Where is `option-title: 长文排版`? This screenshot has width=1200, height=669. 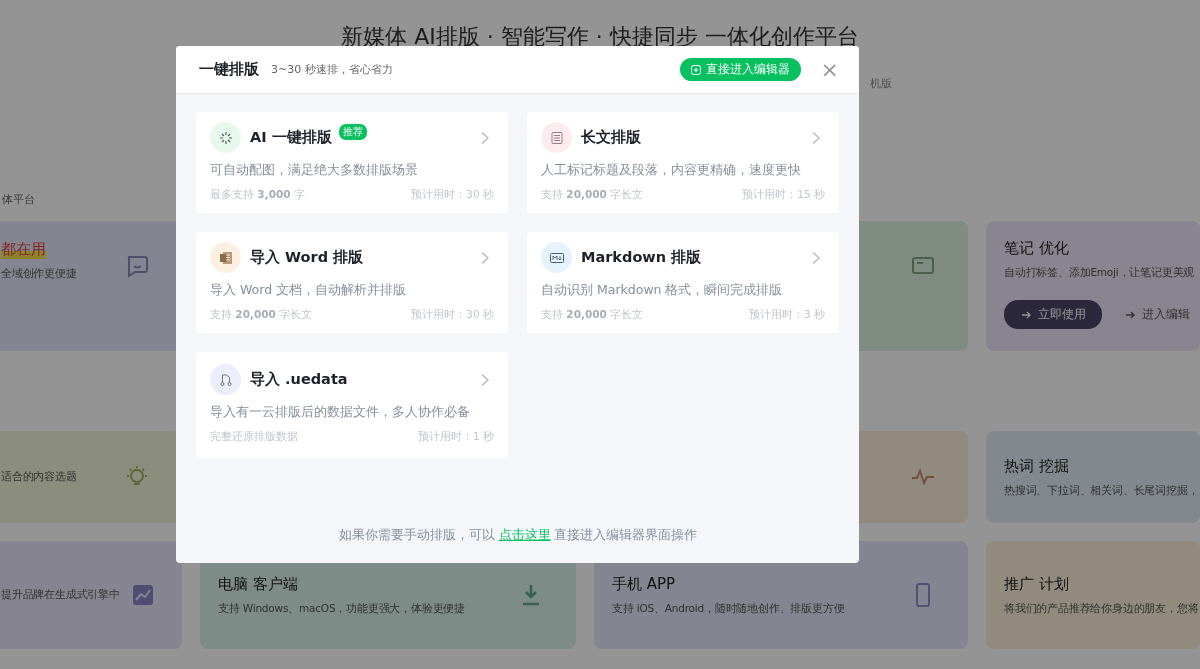 option-title: 长文排版 is located at coordinates (611, 137).